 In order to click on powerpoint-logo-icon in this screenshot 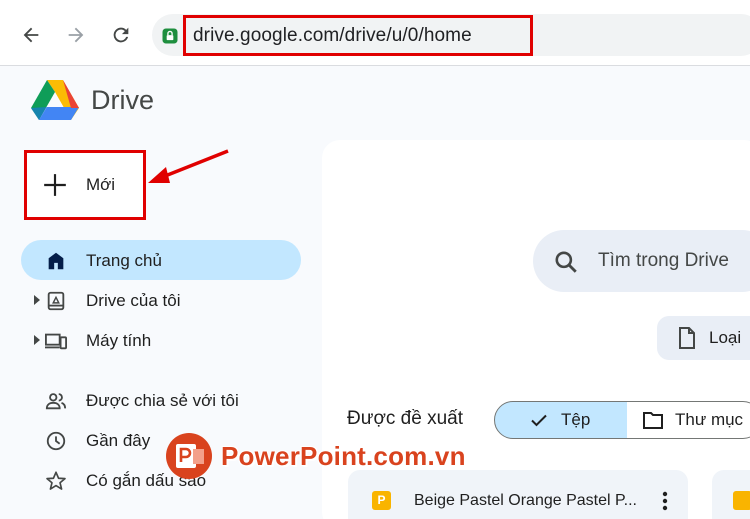, I will do `click(189, 456)`.